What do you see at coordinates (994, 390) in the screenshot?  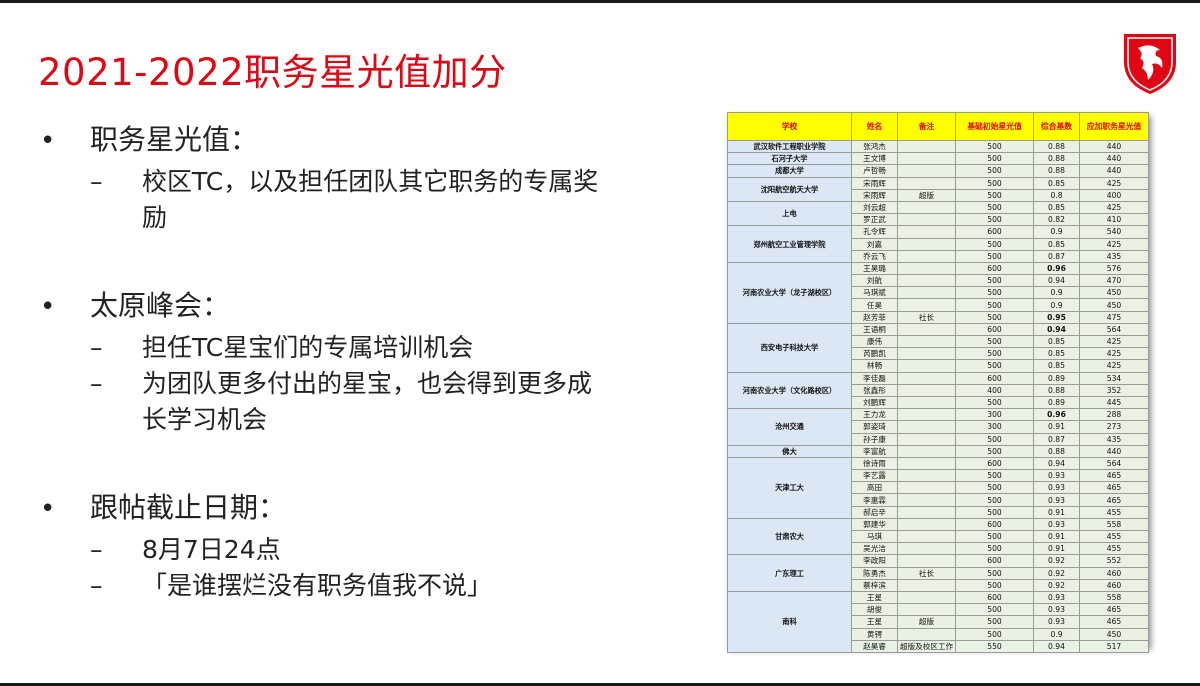 I see `base-value-cell: 400` at bounding box center [994, 390].